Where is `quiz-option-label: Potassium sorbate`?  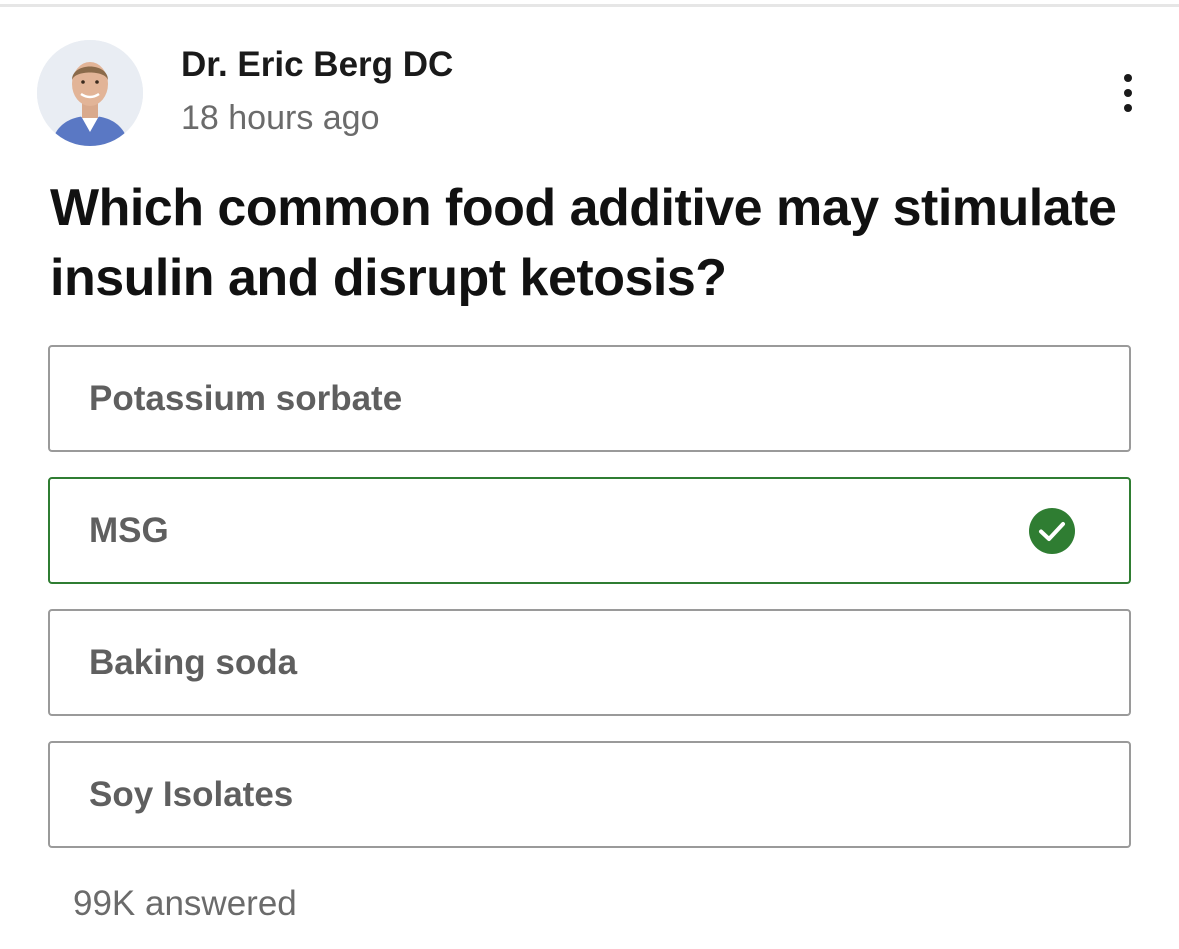
quiz-option-label: Potassium sorbate is located at coordinates (246, 398).